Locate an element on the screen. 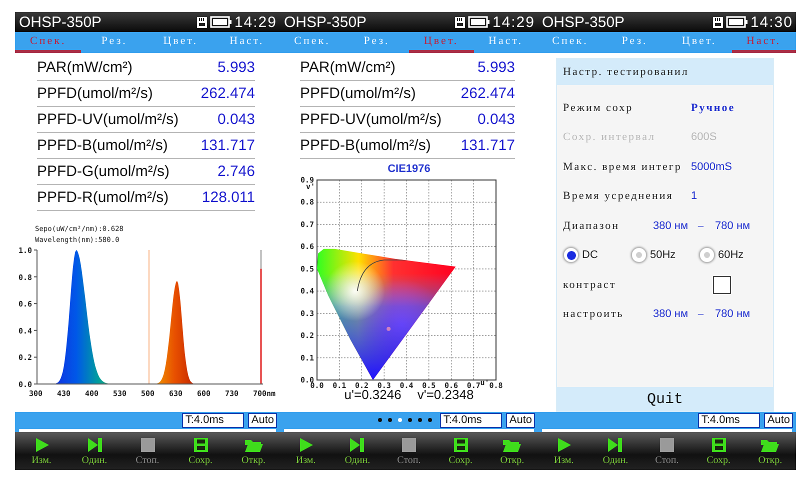 This screenshot has height=479, width=808. radio-label: 50Hz is located at coordinates (663, 255).